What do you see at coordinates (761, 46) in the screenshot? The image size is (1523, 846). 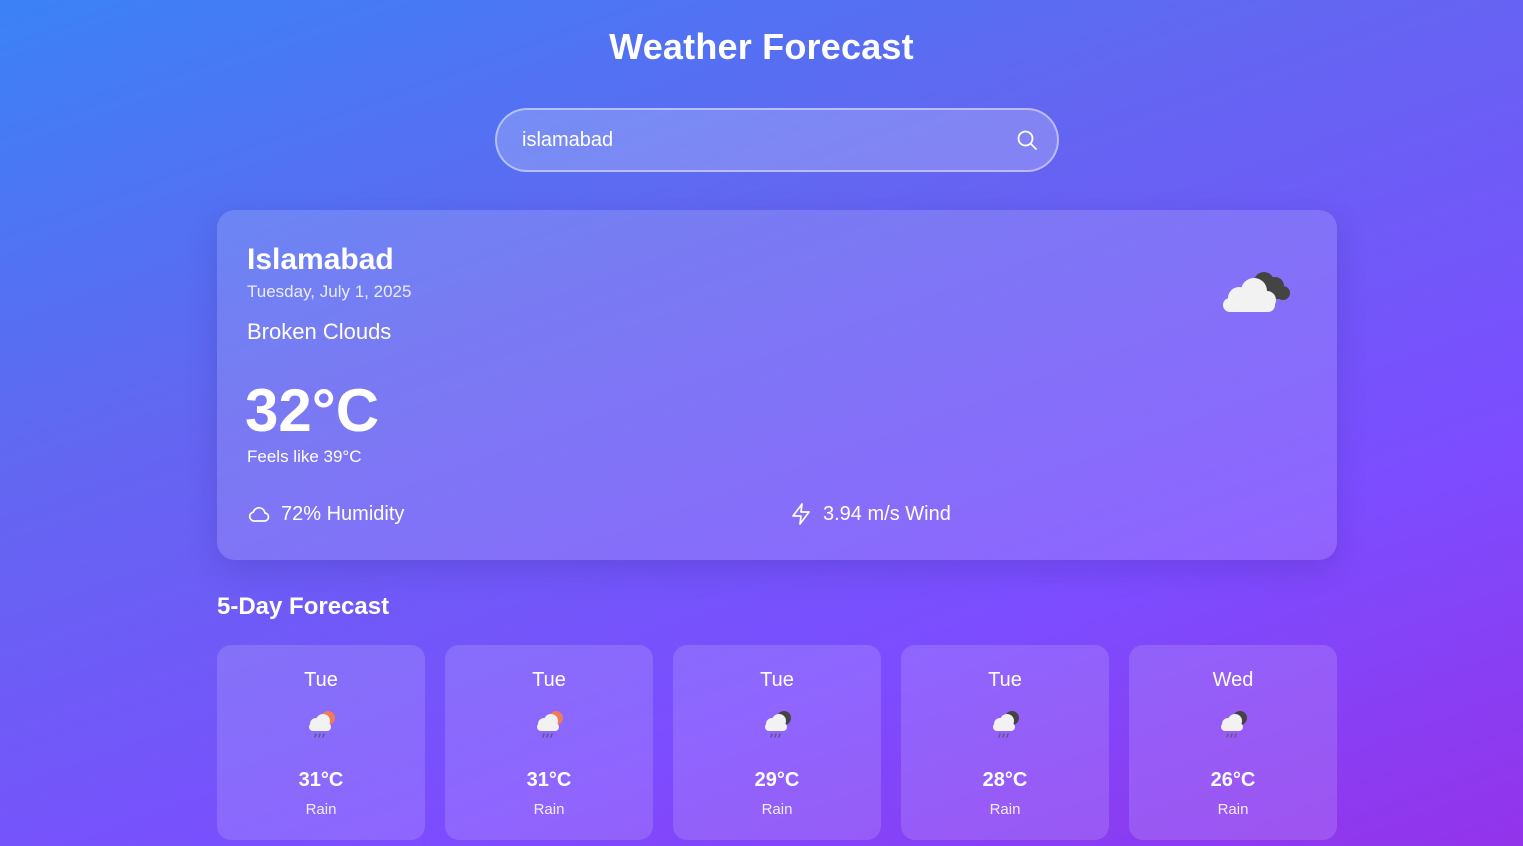 I see `page-title: Weather Forecast` at bounding box center [761, 46].